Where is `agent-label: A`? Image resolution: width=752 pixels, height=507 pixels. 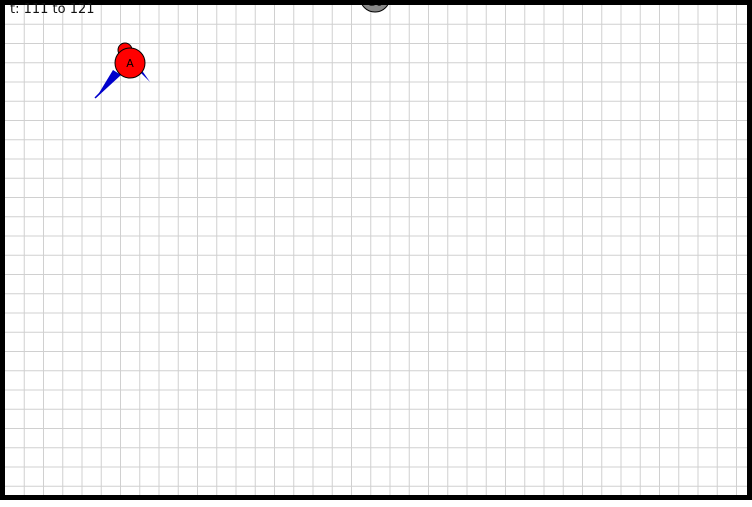 agent-label: A is located at coordinates (130, 63).